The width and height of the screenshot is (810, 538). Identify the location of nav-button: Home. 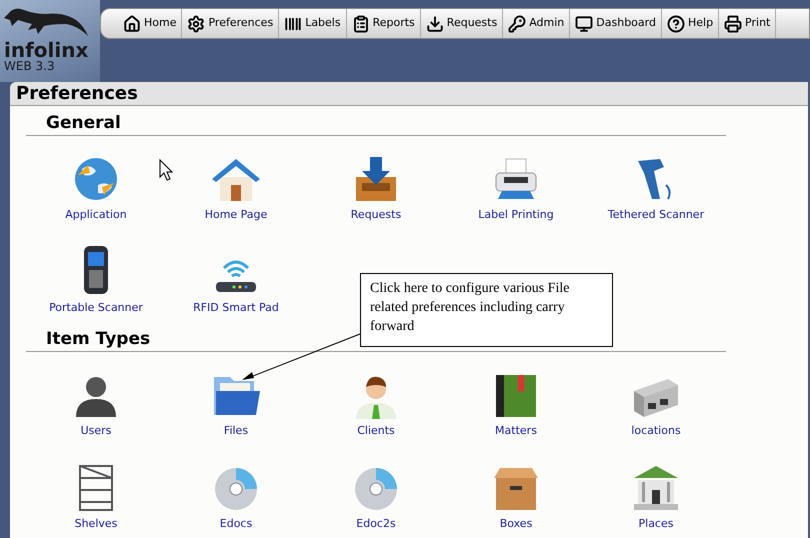
(141, 23).